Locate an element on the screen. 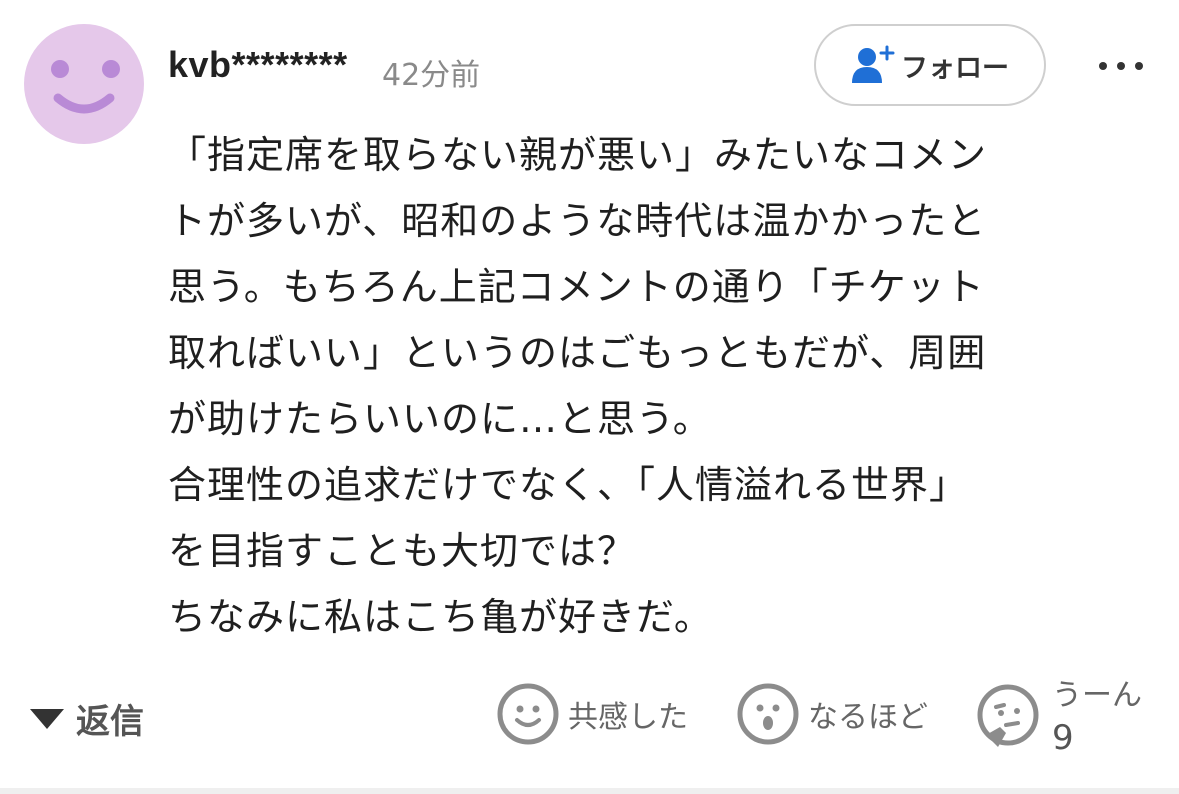 Image resolution: width=1179 pixels, height=794 pixels. follow-label: フォロー is located at coordinates (955, 68).